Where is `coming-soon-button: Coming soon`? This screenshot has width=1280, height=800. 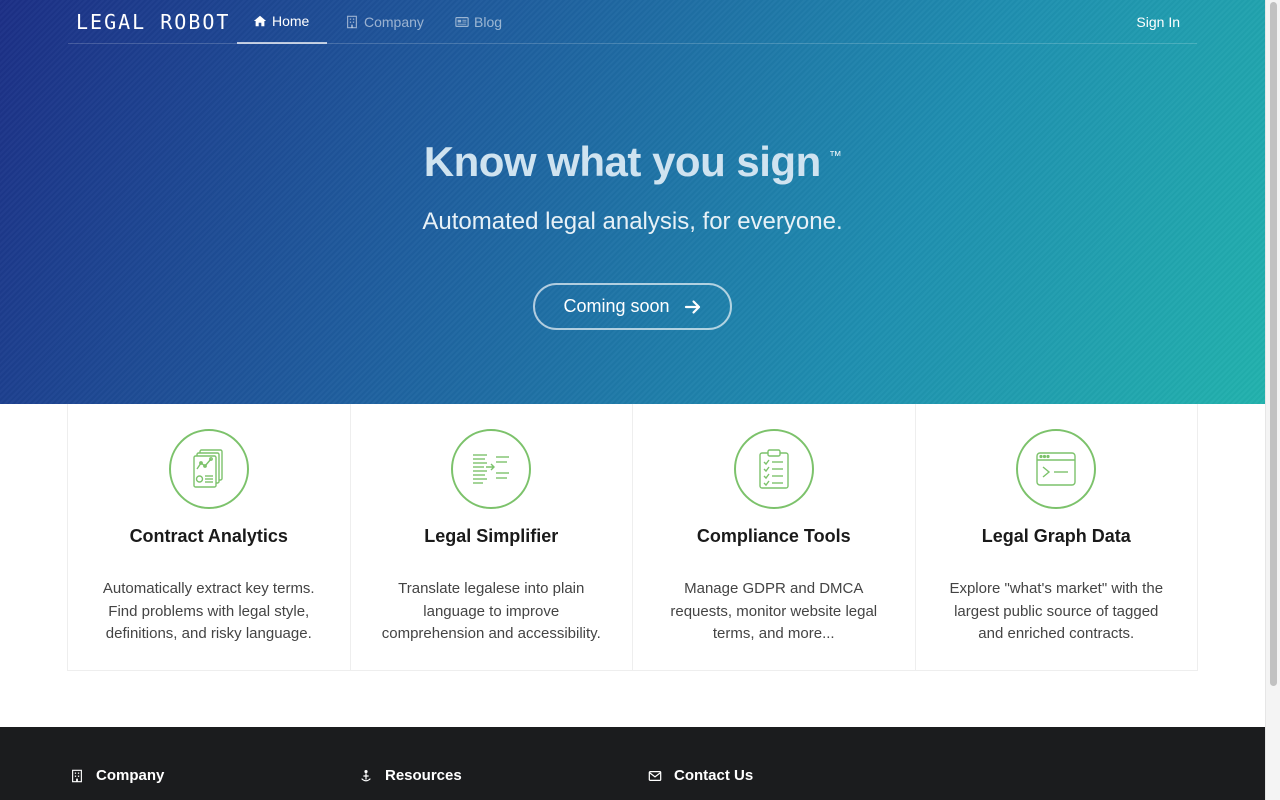
coming-soon-button: Coming soon is located at coordinates (632, 306).